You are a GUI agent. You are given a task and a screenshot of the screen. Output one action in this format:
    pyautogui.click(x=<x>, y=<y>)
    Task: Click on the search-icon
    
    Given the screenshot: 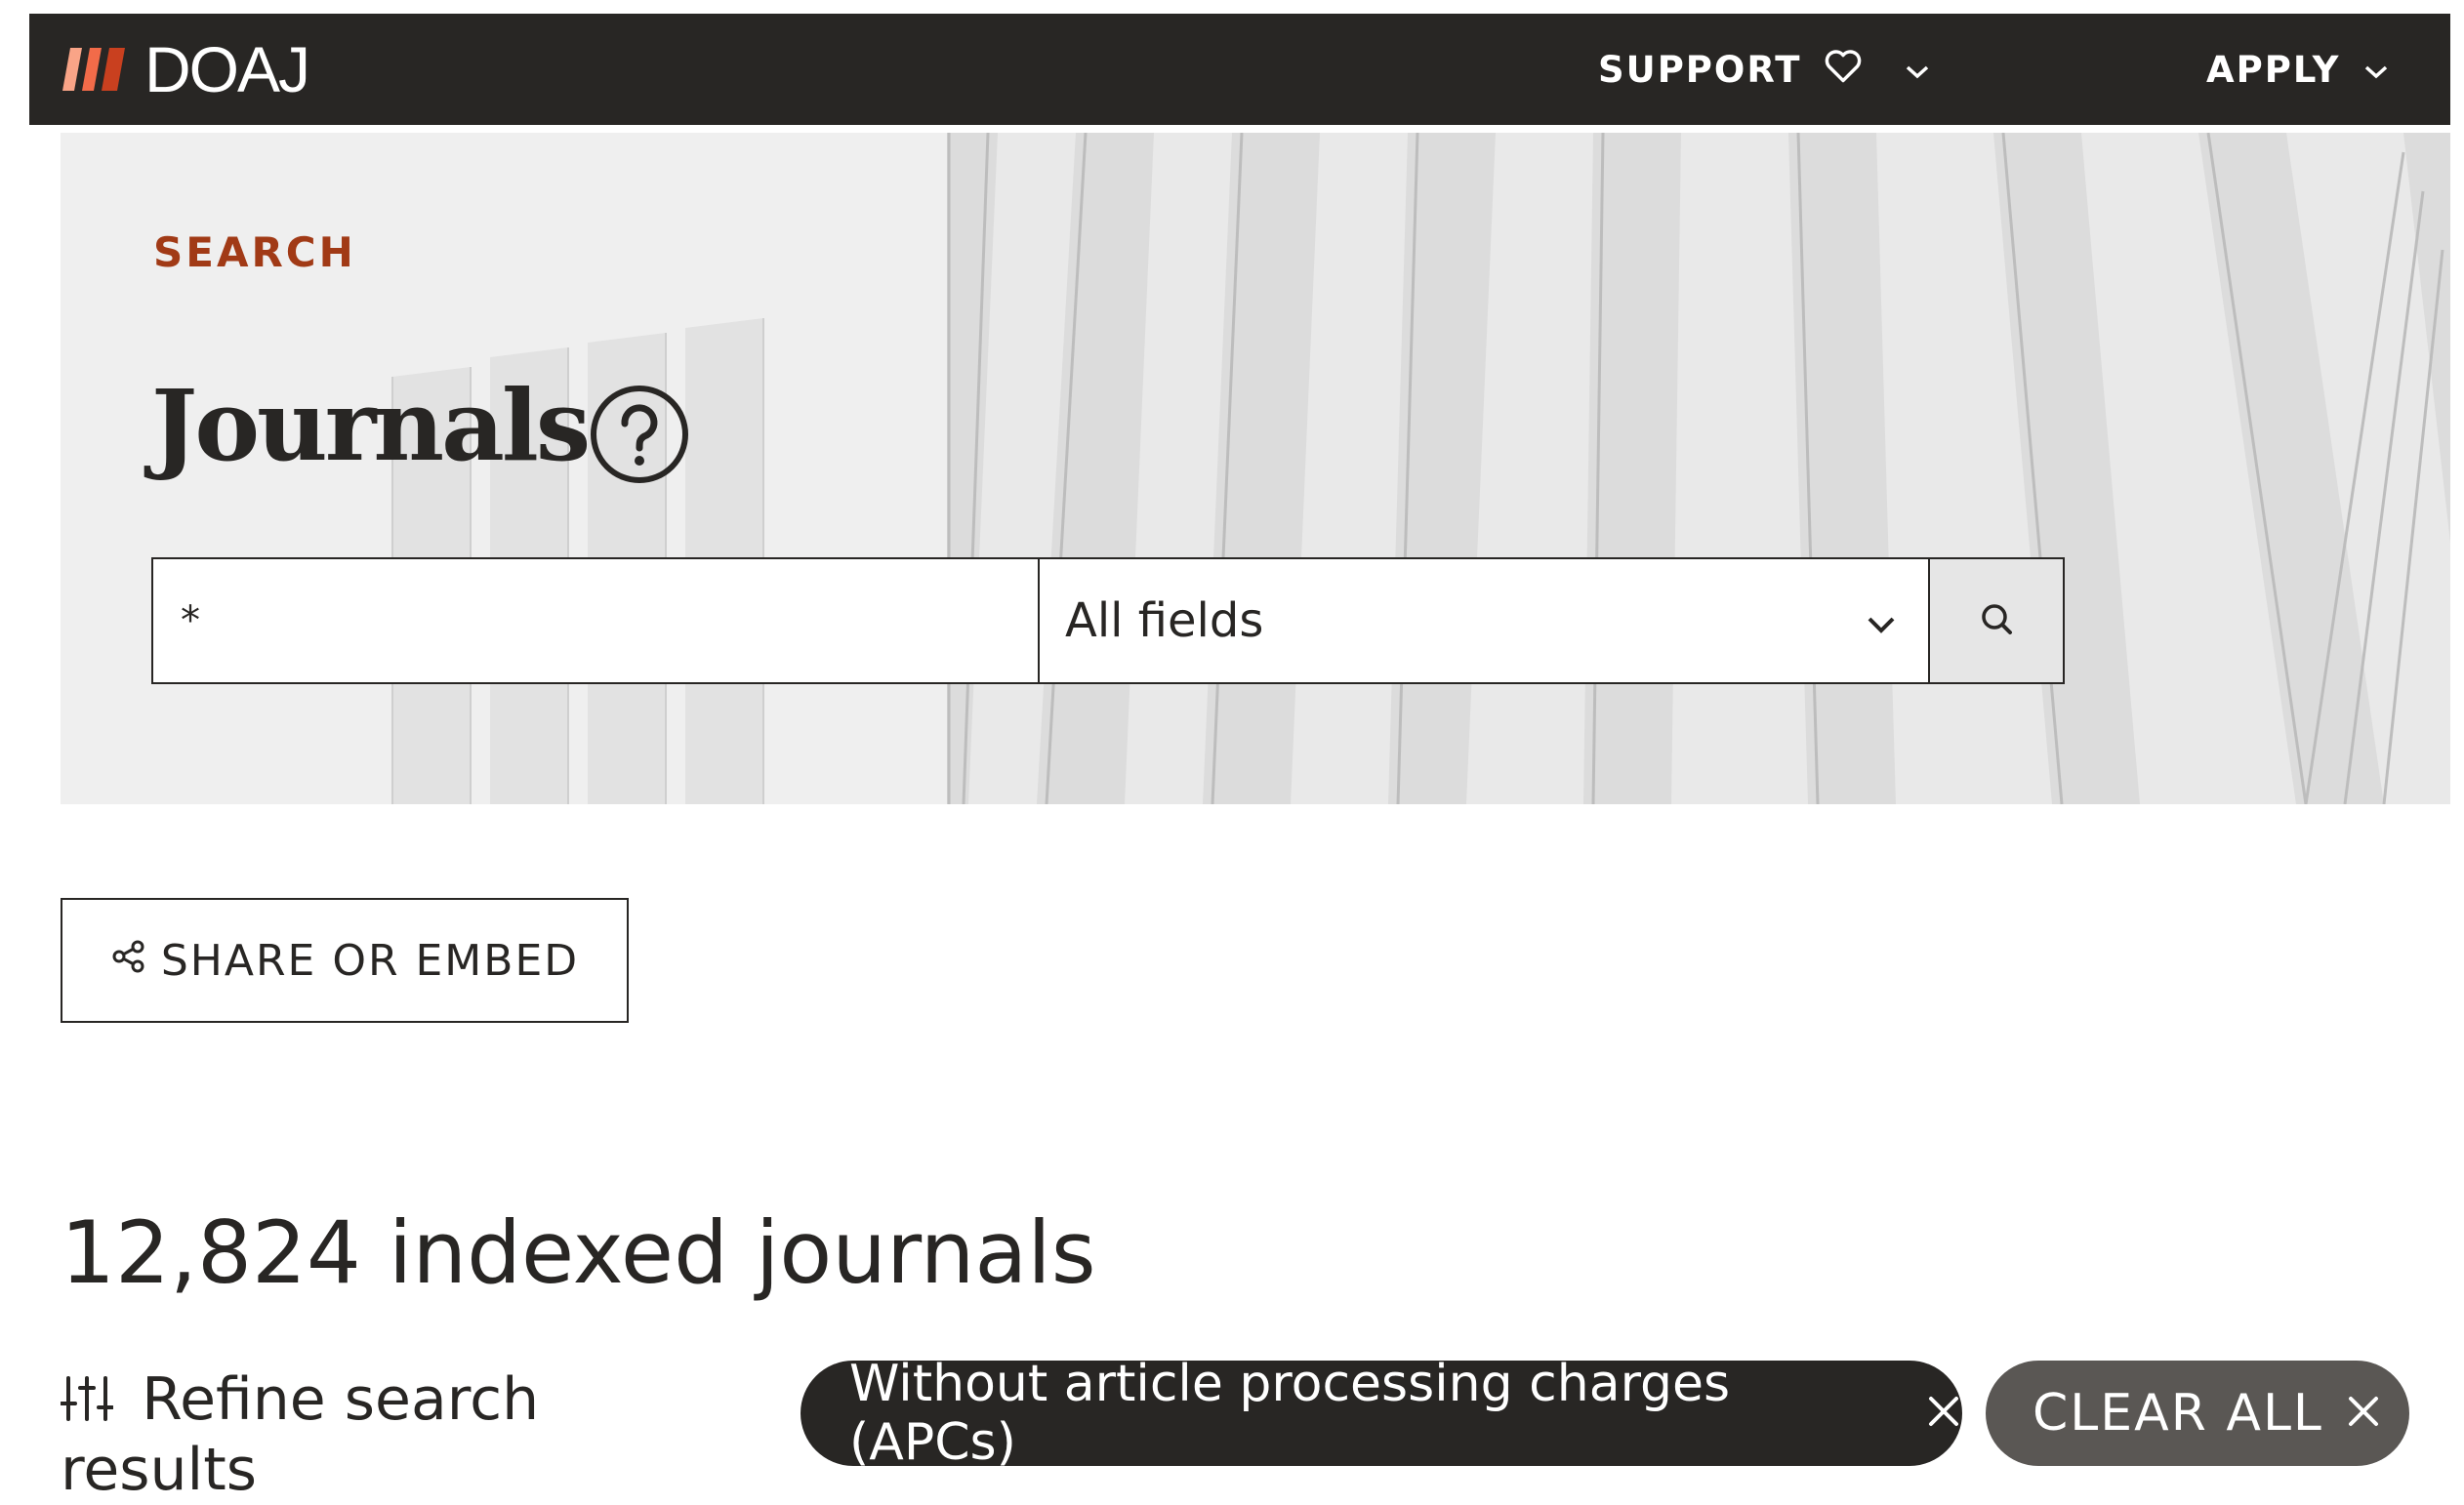 What is the action you would take?
    pyautogui.click(x=1996, y=620)
    